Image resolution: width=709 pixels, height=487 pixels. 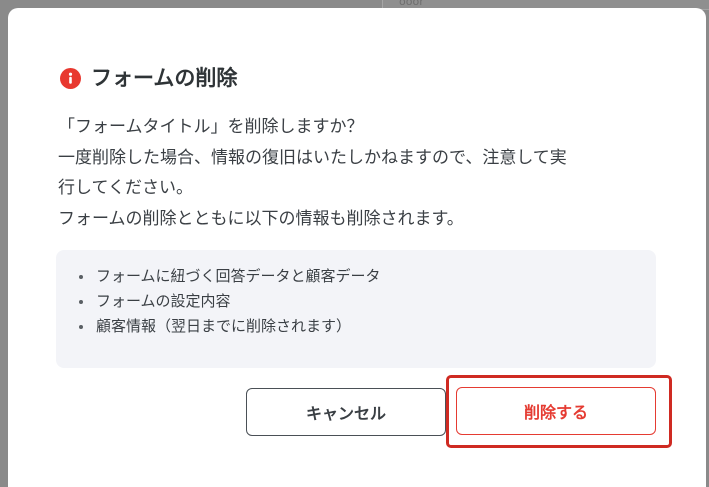 I want to click on list-item: フォームの設定内容, so click(x=366, y=301).